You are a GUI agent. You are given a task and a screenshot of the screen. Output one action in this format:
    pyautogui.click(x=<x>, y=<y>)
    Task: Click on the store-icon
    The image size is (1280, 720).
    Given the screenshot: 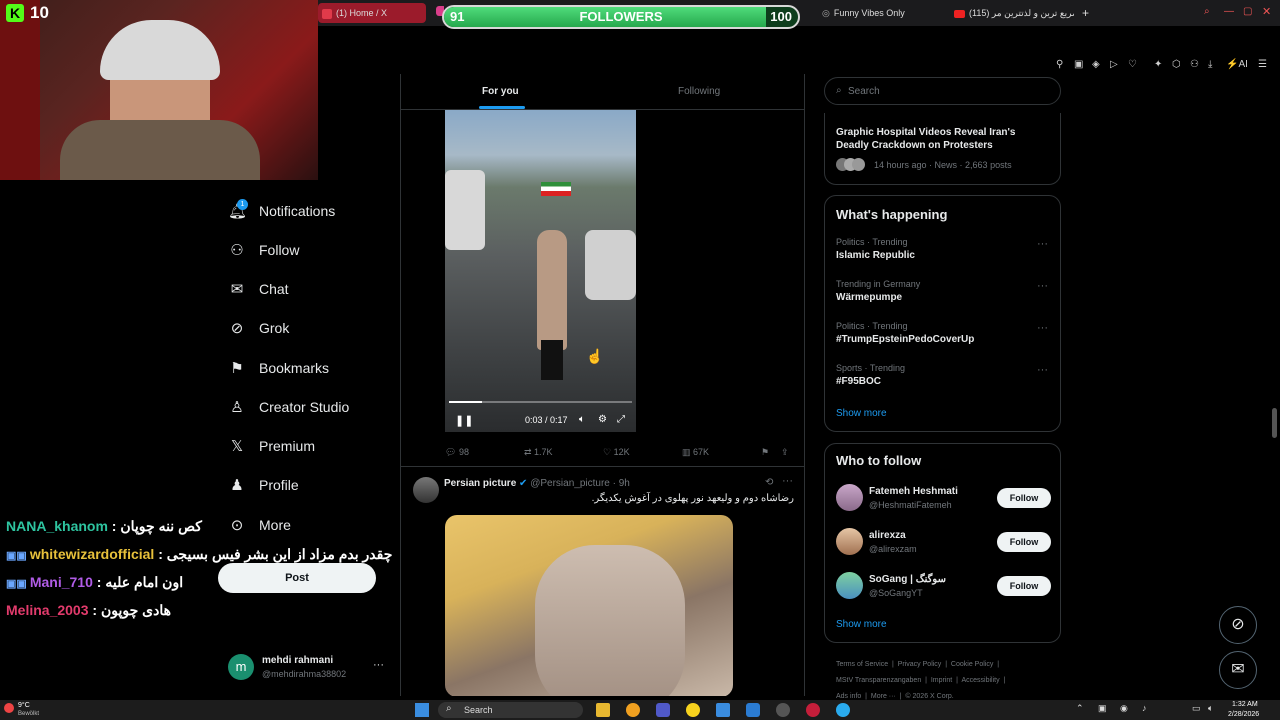 What is the action you would take?
    pyautogui.click(x=723, y=710)
    